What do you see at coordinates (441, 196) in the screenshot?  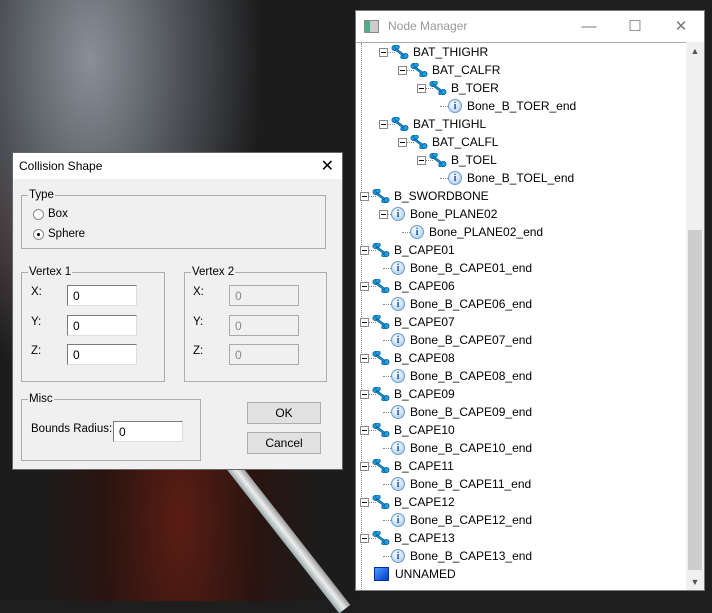 I see `node-label: B_SWORDBONE` at bounding box center [441, 196].